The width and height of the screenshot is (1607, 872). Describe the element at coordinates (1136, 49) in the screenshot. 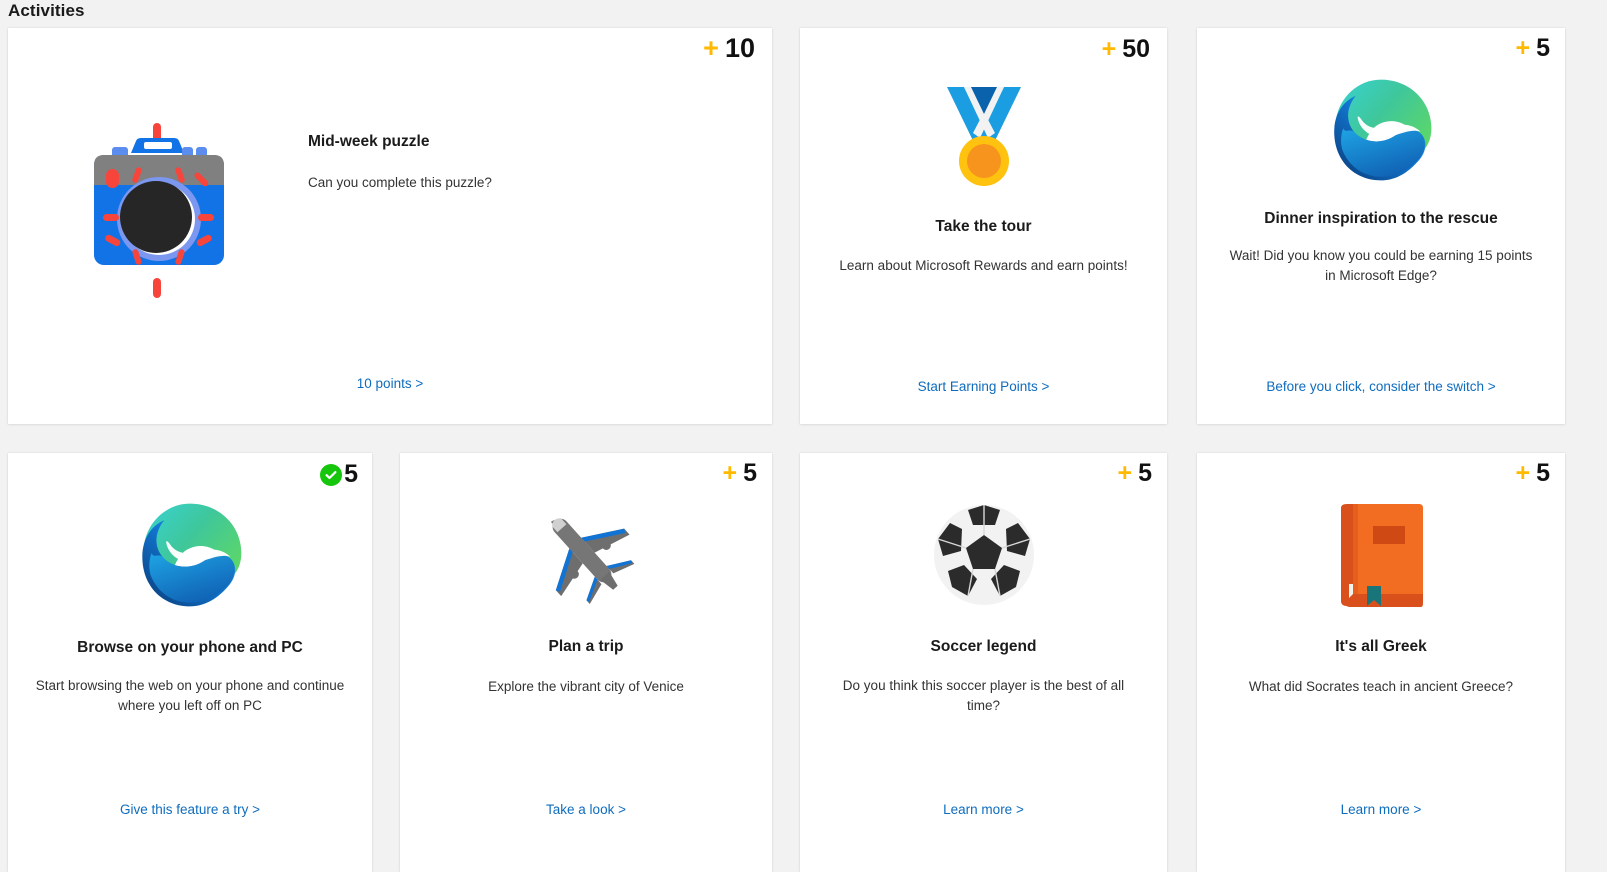

I see `points-value: 50` at that location.